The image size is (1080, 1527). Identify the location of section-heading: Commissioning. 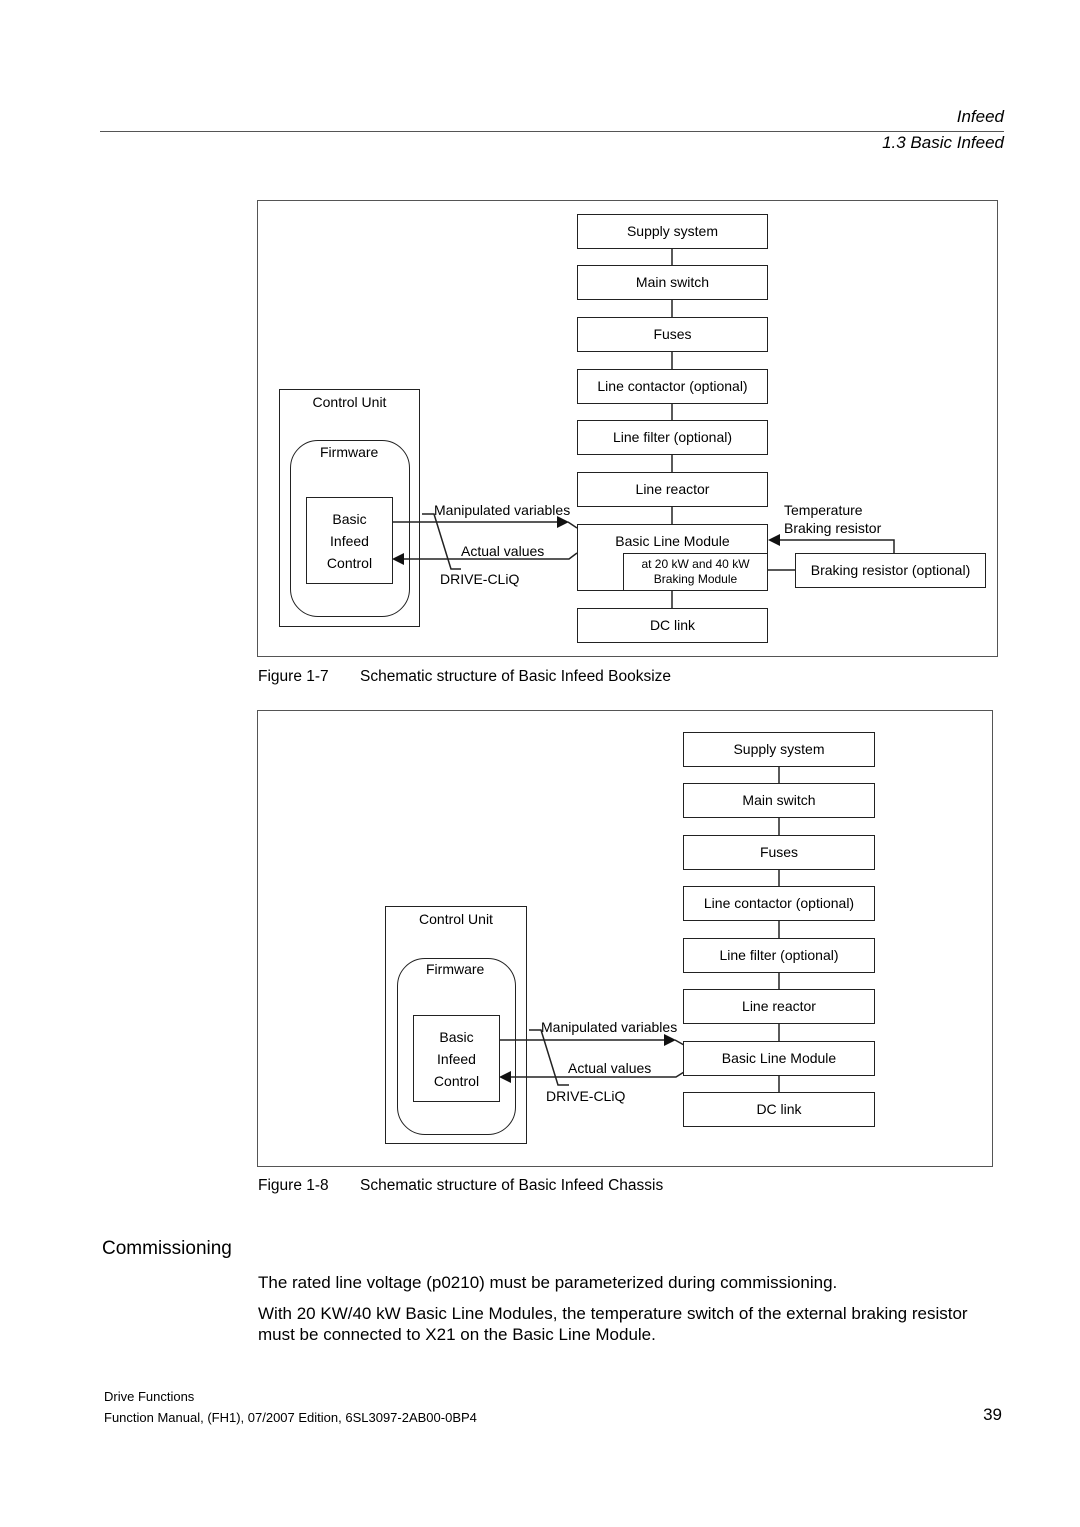
(167, 1248).